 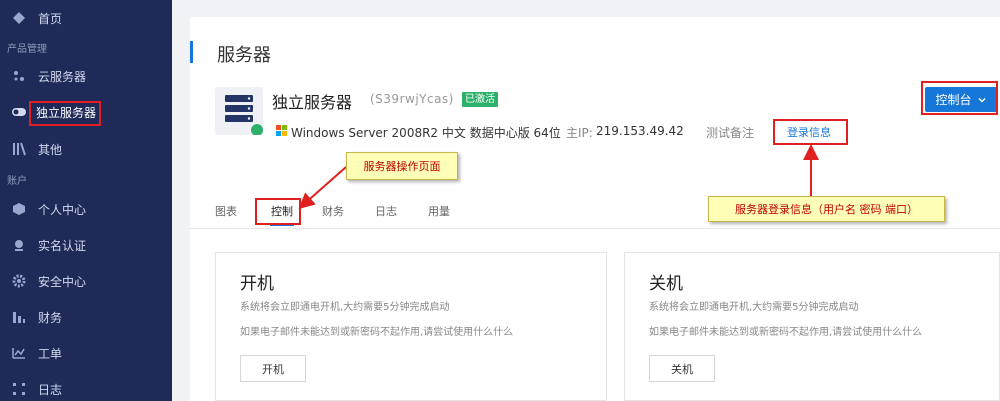 I want to click on grid-icon, so click(x=19, y=389).